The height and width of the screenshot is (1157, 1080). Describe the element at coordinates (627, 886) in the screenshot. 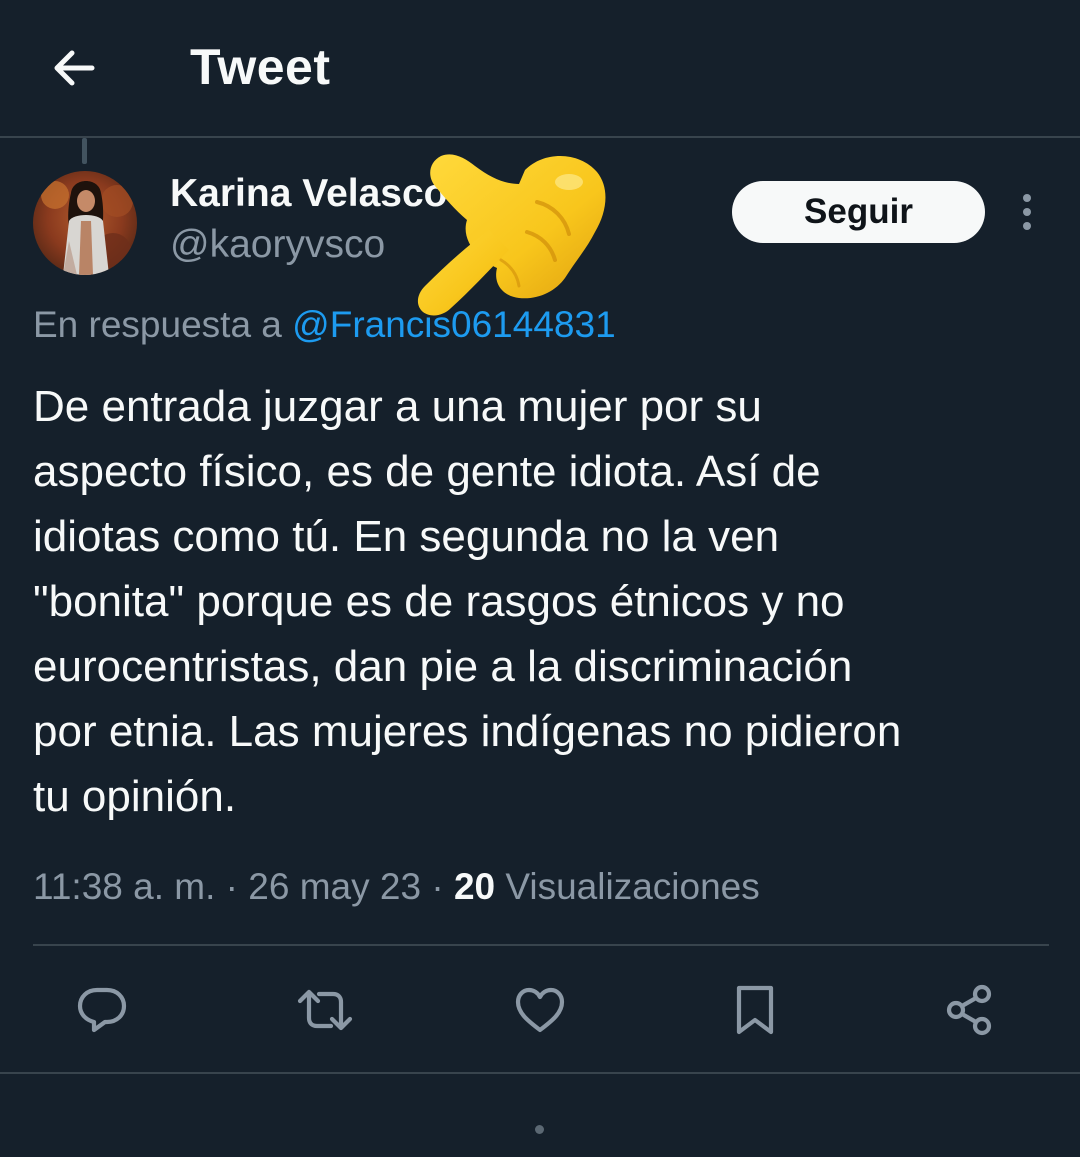

I see `views-label: Visualizaciones` at that location.